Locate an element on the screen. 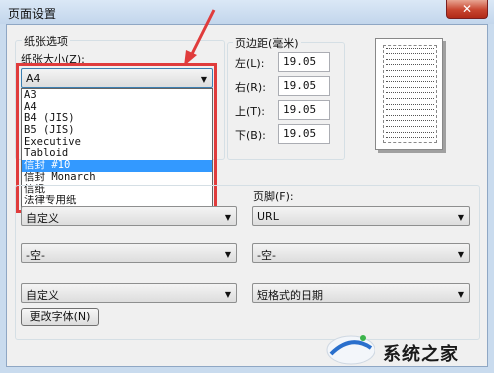  title-bar is located at coordinates (247, 12).